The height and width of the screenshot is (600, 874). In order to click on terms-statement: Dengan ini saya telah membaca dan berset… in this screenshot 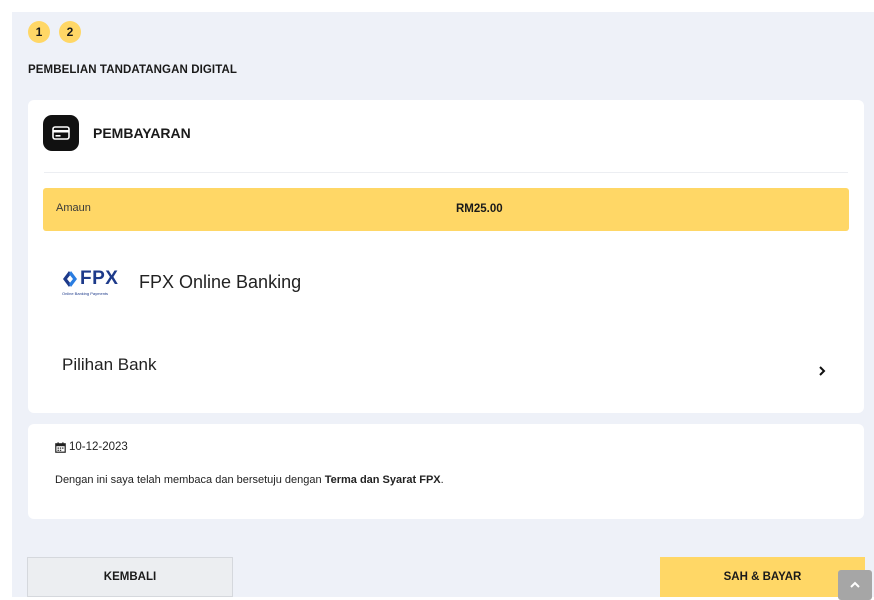, I will do `click(249, 480)`.